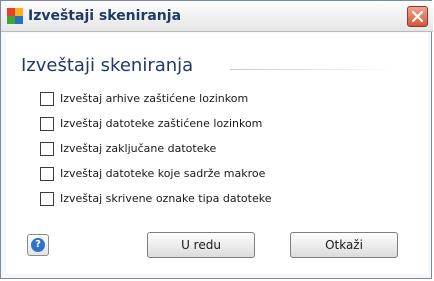 The height and width of the screenshot is (281, 434). What do you see at coordinates (217, 16) in the screenshot?
I see `title-bar: Izveštaji skeniranja` at bounding box center [217, 16].